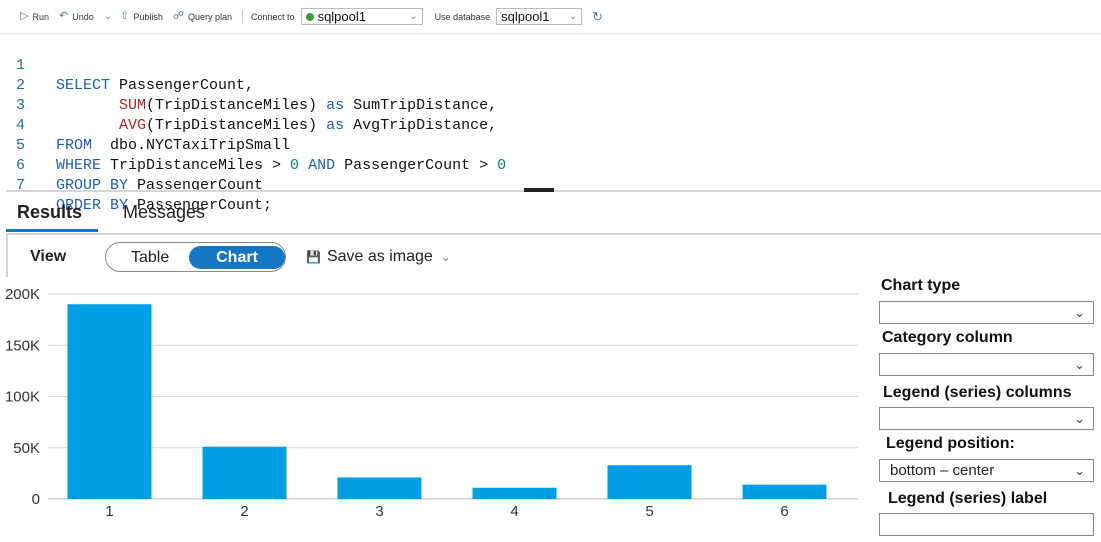  What do you see at coordinates (173, 145) in the screenshot?
I see `code-text: FROM dbo.NYCTaxiTripSmall` at bounding box center [173, 145].